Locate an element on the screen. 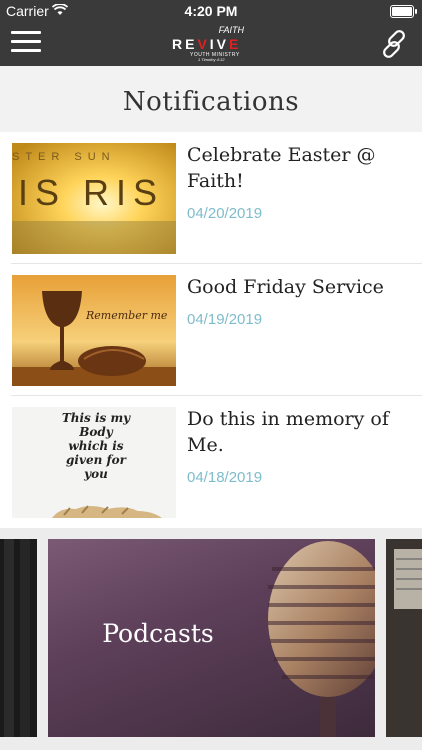 This screenshot has height=750, width=422. podcasts-label: Podcasts is located at coordinates (158, 633).